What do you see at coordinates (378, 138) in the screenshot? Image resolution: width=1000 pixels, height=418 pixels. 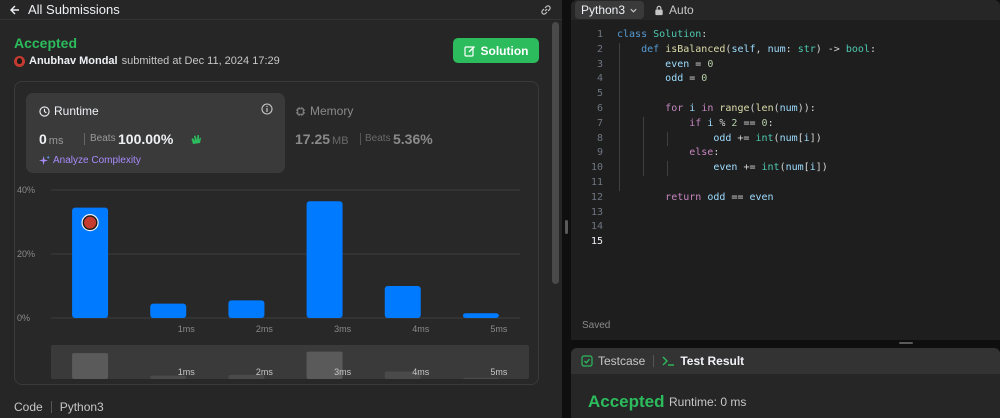 I see `memory-beats-label: Beats` at bounding box center [378, 138].